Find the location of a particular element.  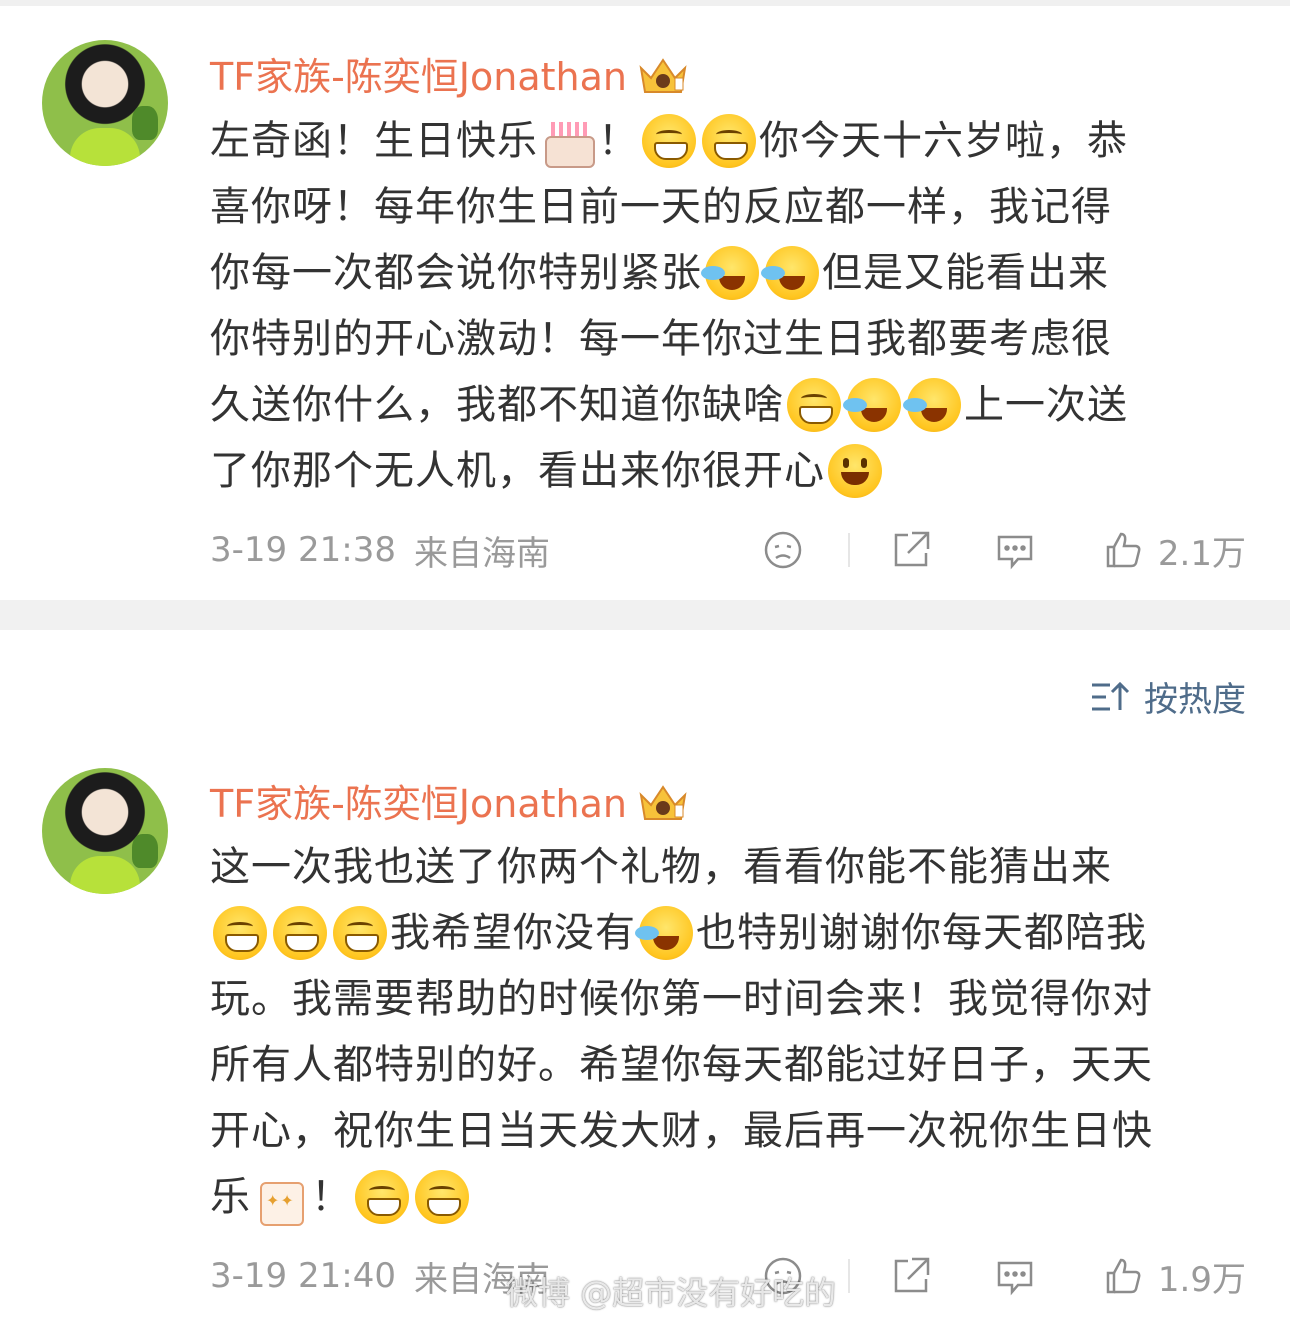

watermark: 微博 @超市没有好吃的 is located at coordinates (671, 1293).